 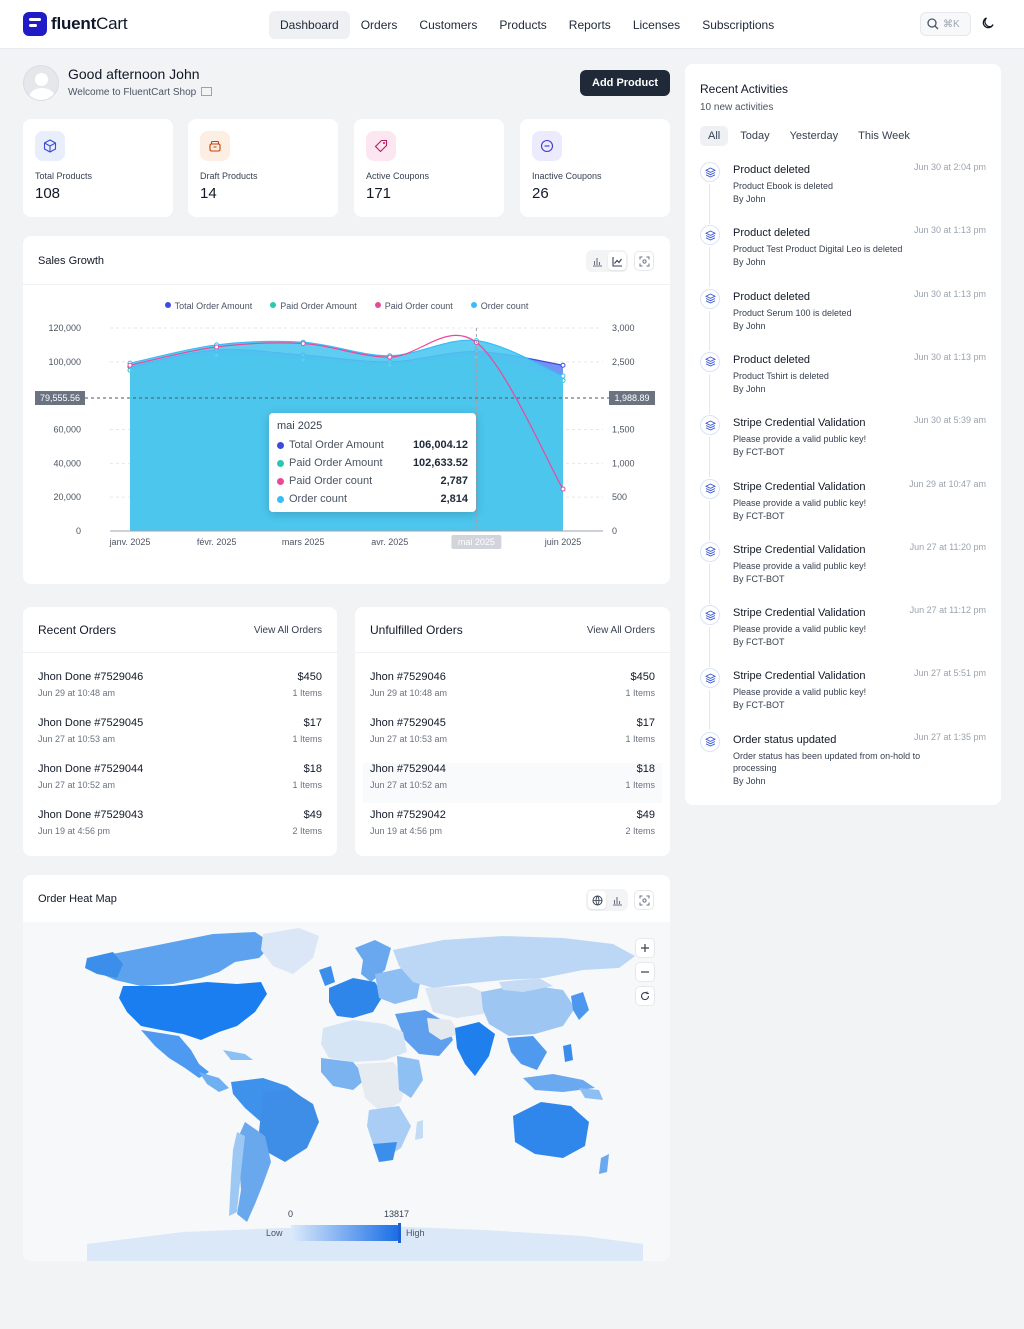 What do you see at coordinates (419, 1130) in the screenshot?
I see `map-region-madagascar` at bounding box center [419, 1130].